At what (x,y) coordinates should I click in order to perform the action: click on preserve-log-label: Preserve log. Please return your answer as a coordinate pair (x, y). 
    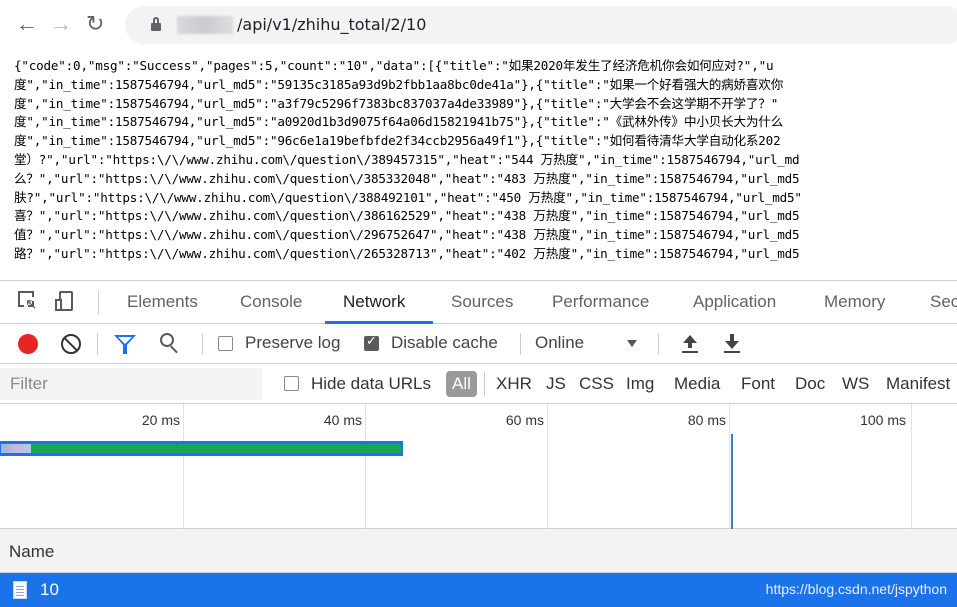
    Looking at the image, I should click on (293, 342).